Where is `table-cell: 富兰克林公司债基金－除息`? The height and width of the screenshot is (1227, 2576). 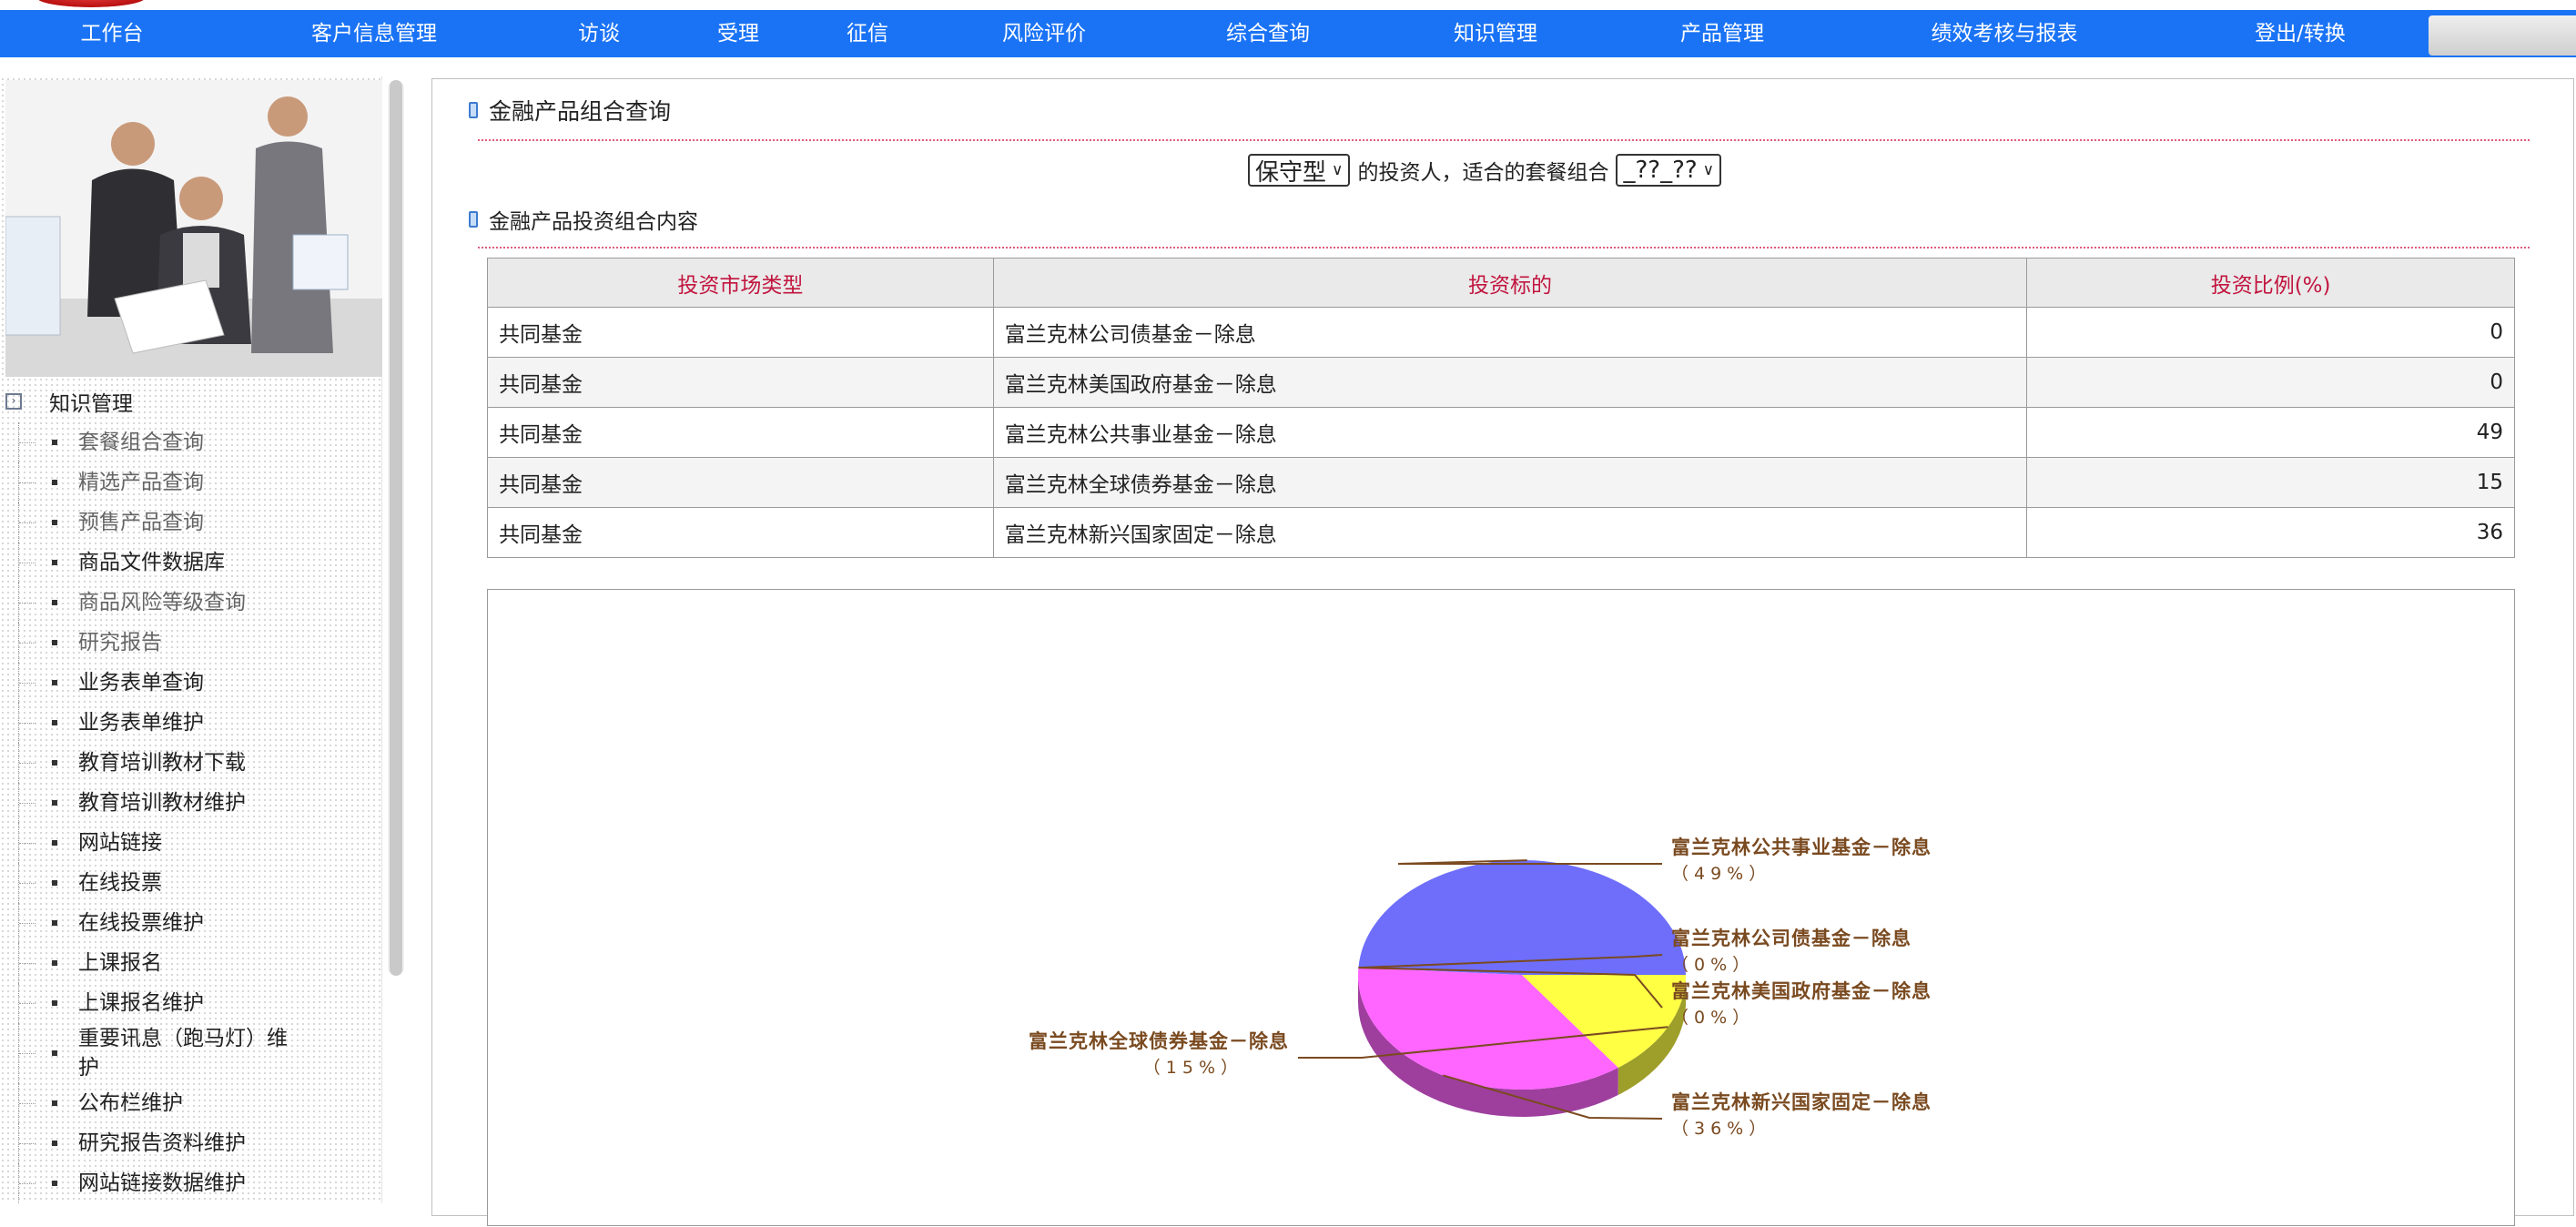
table-cell: 富兰克林公司债基金－除息 is located at coordinates (1510, 332).